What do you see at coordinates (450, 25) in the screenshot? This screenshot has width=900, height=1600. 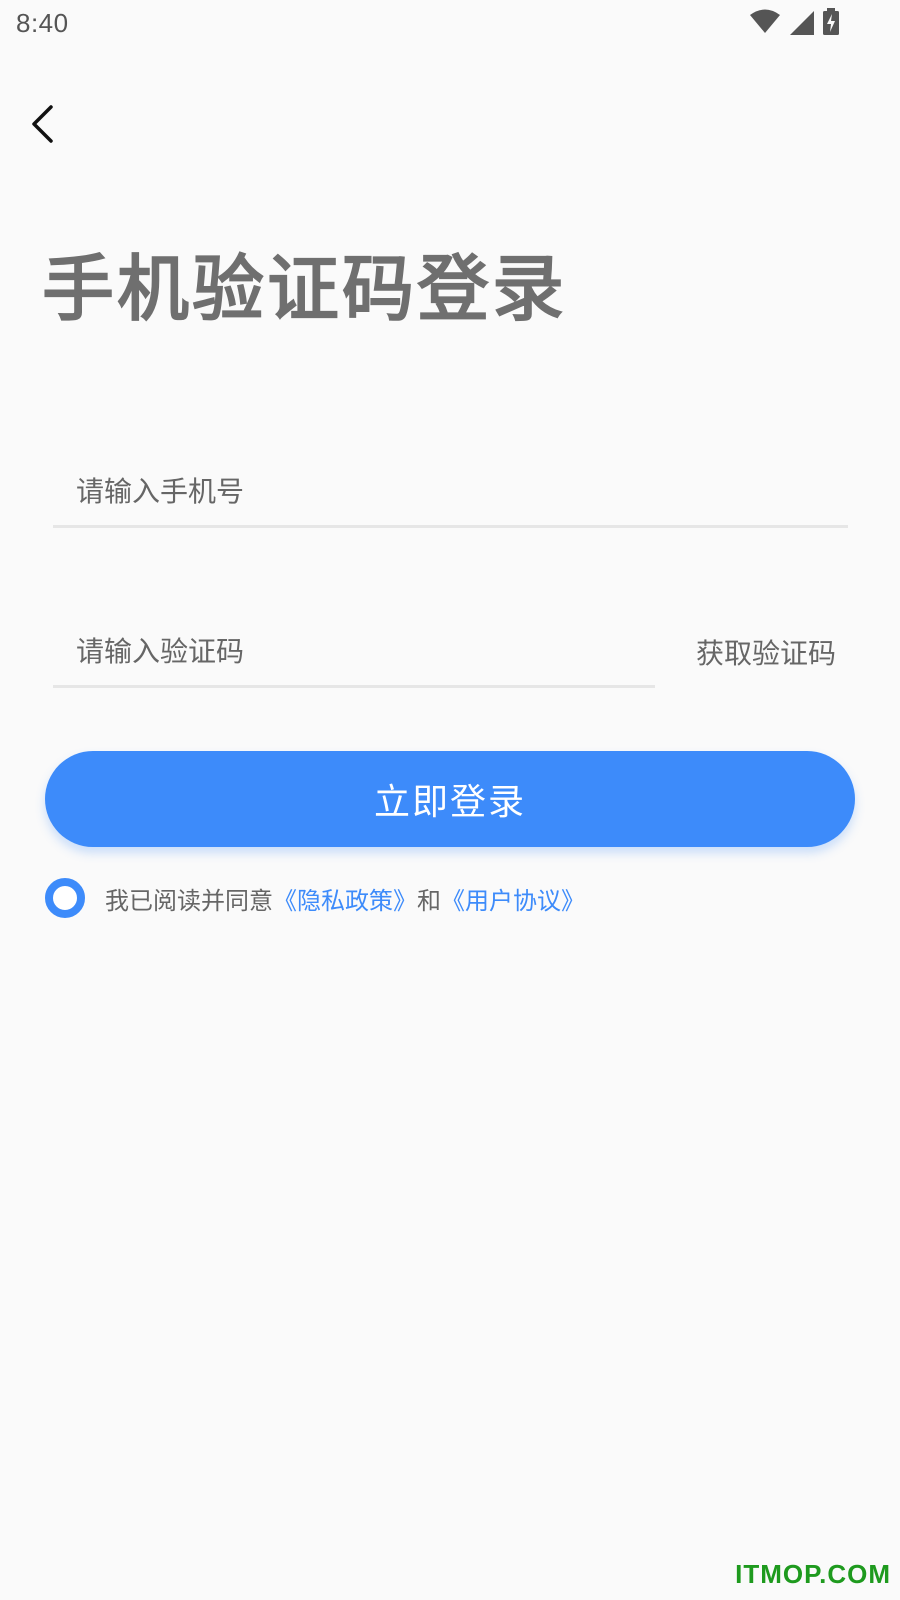 I see `status-bar: 8:40` at bounding box center [450, 25].